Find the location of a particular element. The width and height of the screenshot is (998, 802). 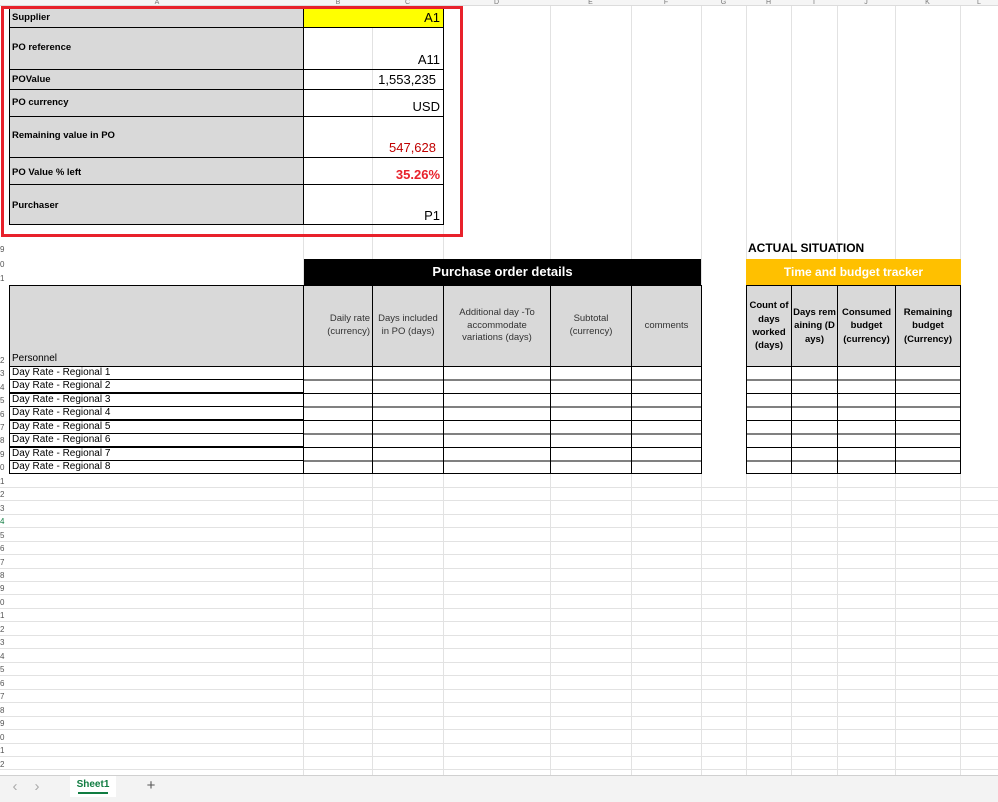

column-header-days-included: Days included in PO (days) is located at coordinates (408, 326).